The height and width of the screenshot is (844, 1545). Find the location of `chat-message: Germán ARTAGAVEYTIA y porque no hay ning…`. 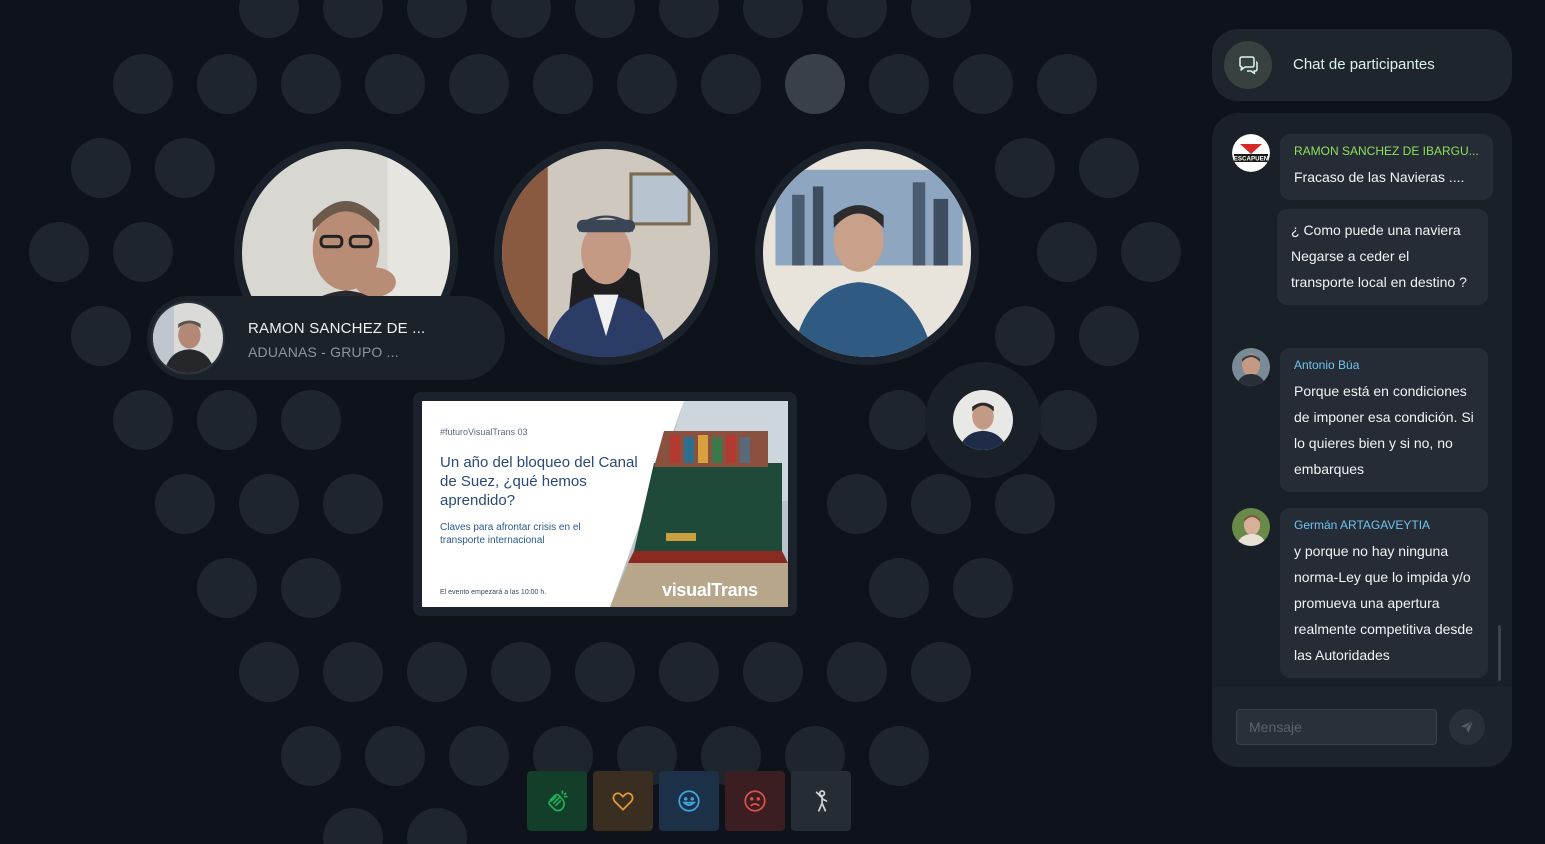

chat-message: Germán ARTAGAVEYTIA y porque no hay ning… is located at coordinates (1384, 593).